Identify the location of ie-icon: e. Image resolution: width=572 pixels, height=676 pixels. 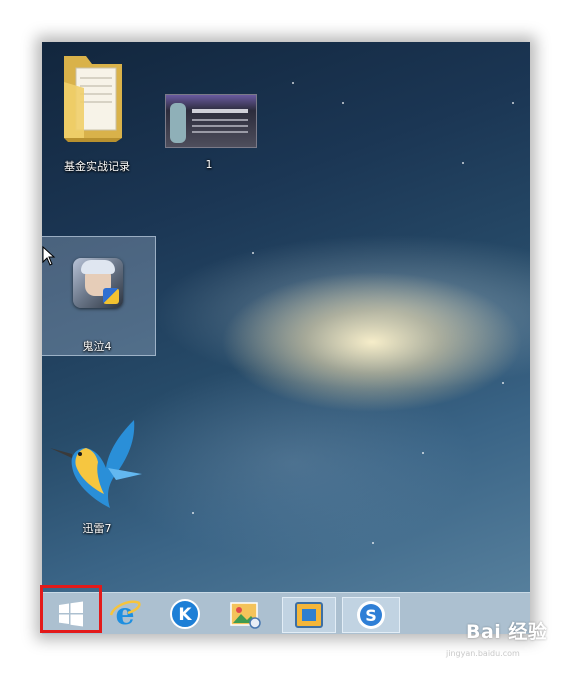
(125, 614).